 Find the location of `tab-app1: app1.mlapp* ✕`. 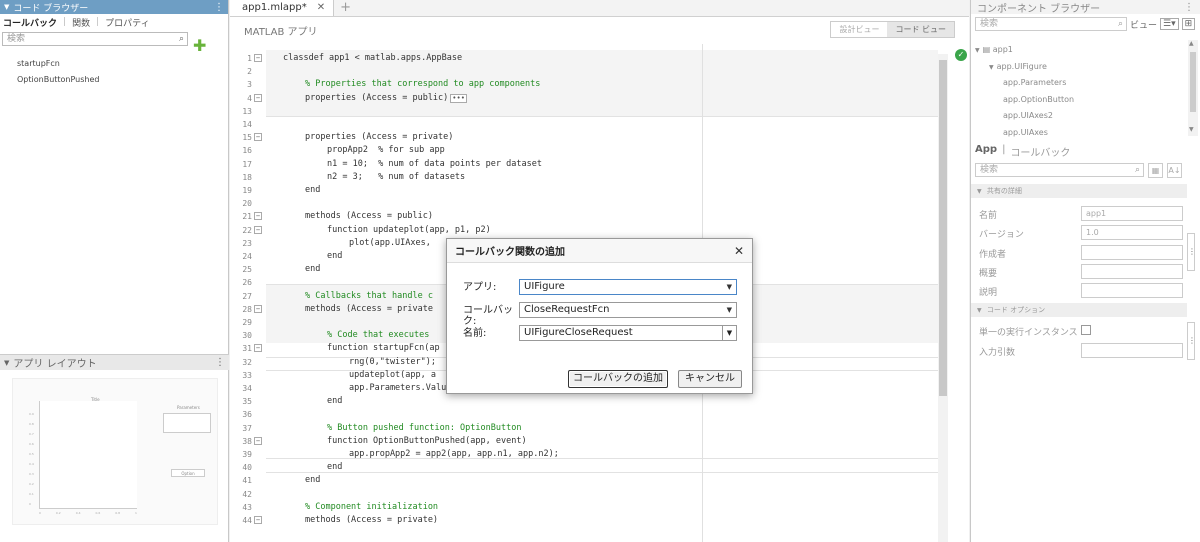

tab-app1: app1.mlapp* ✕ is located at coordinates (282, 8).